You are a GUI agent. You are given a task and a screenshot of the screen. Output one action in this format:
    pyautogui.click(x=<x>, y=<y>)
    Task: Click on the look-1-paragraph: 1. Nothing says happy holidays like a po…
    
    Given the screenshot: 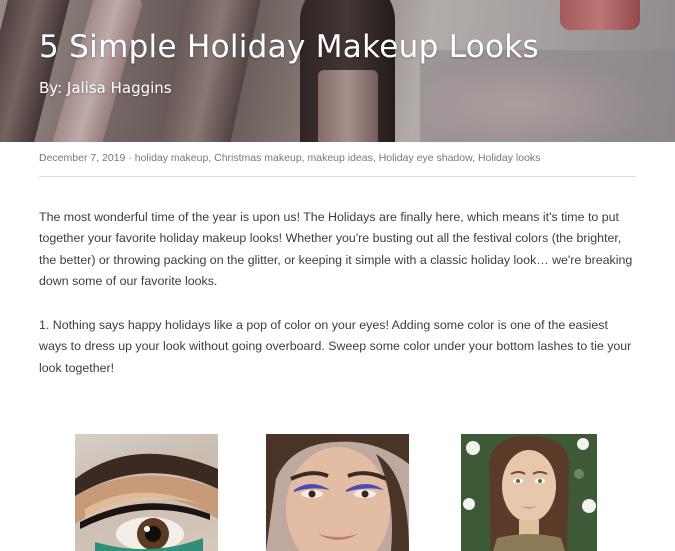 What is the action you would take?
    pyautogui.click(x=335, y=346)
    